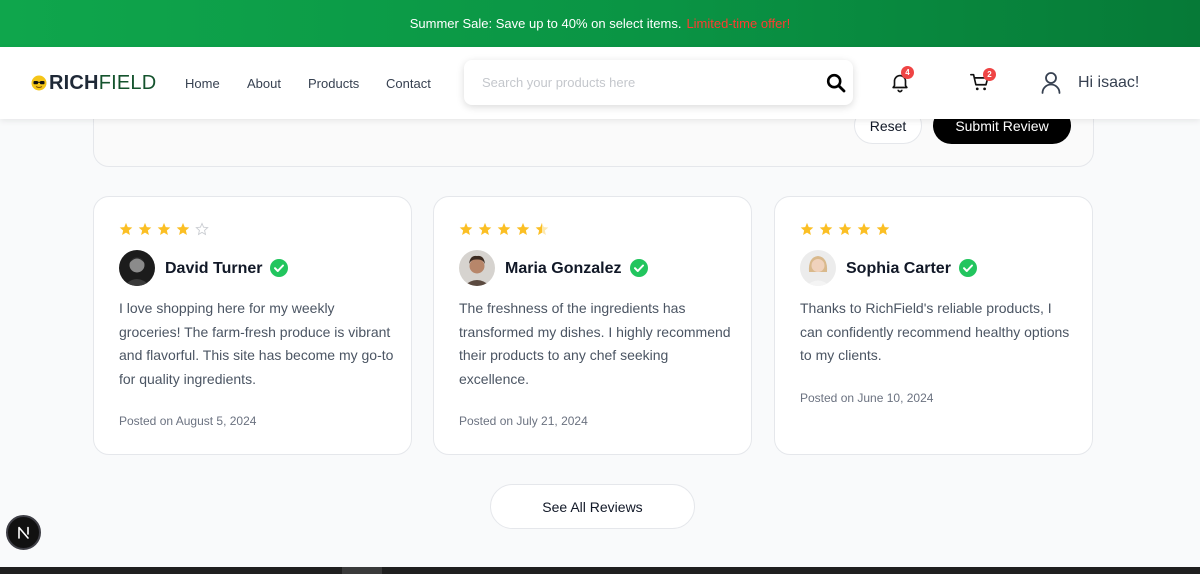 The width and height of the screenshot is (1200, 574). What do you see at coordinates (542, 229) in the screenshot?
I see `star-half-icon` at bounding box center [542, 229].